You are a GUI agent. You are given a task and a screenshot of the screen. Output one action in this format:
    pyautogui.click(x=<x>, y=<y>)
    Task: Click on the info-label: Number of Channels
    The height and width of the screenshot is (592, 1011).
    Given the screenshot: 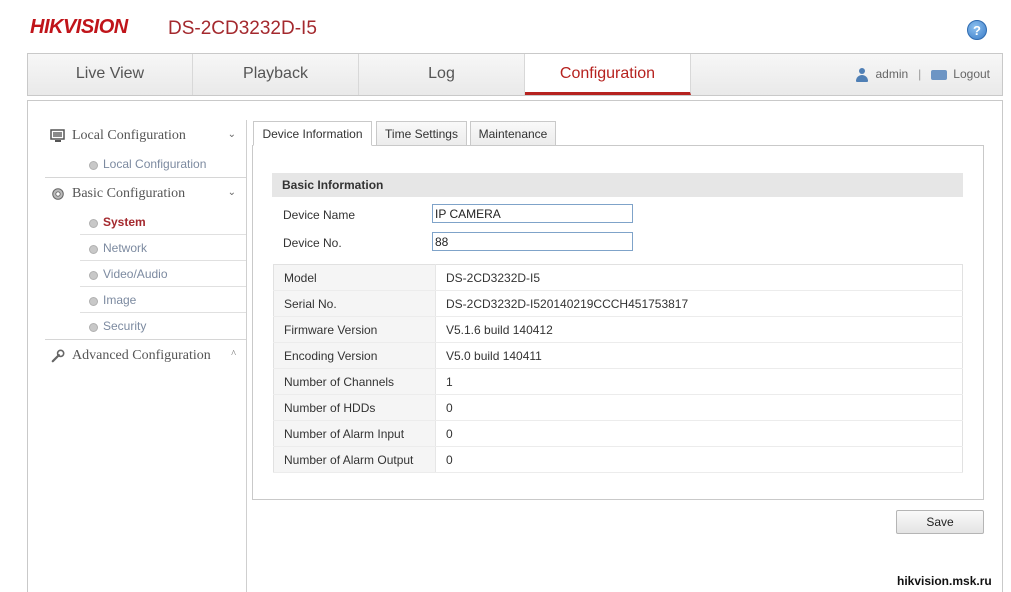 What is the action you would take?
    pyautogui.click(x=354, y=381)
    